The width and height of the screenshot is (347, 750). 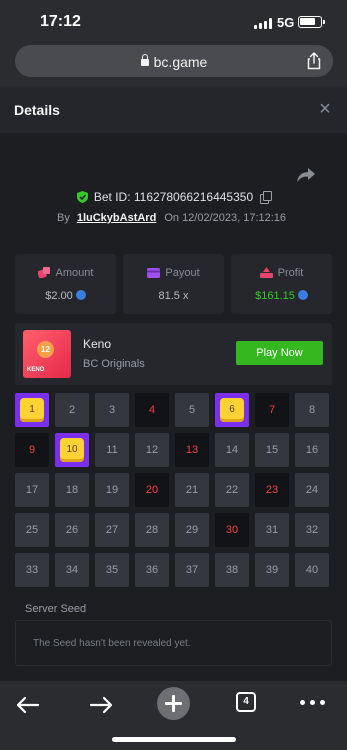 I want to click on keno-tile-26: 26, so click(x=72, y=530).